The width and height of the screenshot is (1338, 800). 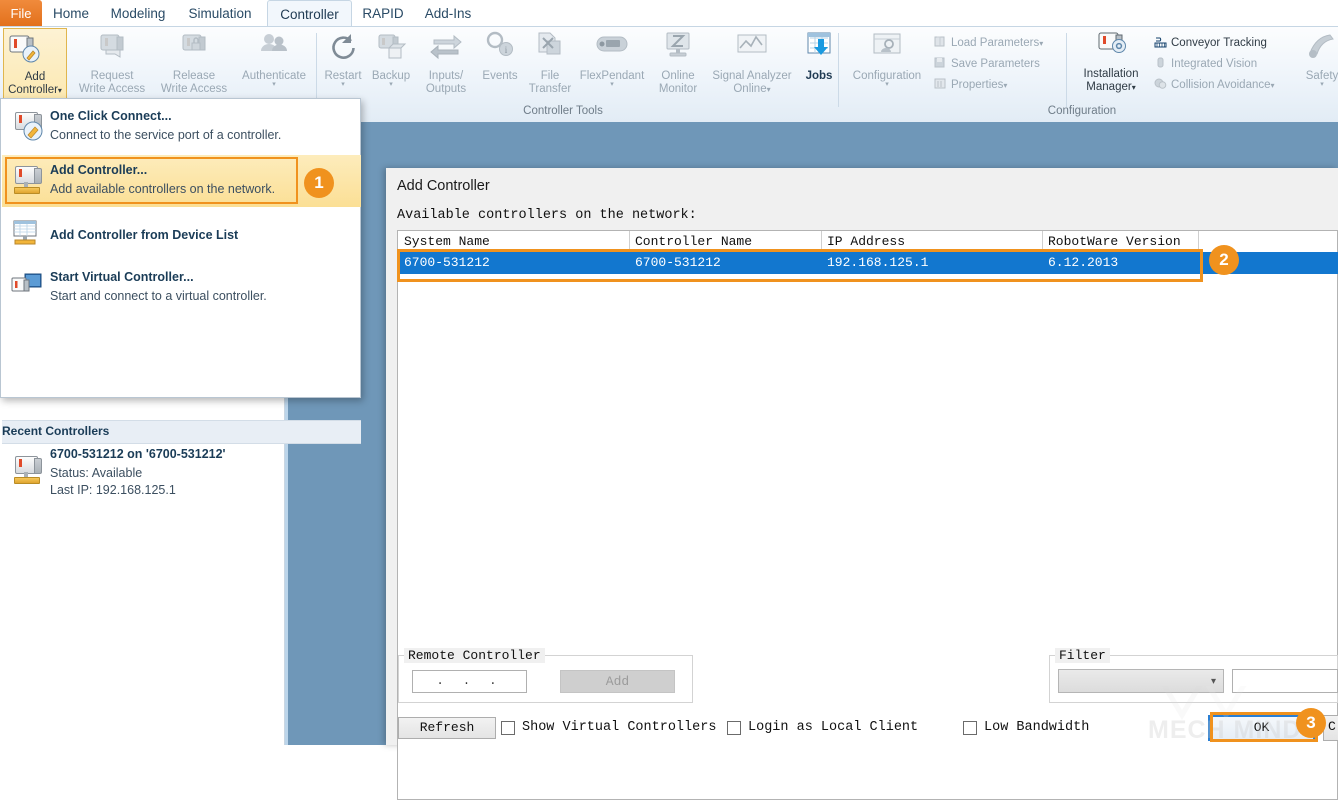 I want to click on device-list-icon, so click(x=27, y=235).